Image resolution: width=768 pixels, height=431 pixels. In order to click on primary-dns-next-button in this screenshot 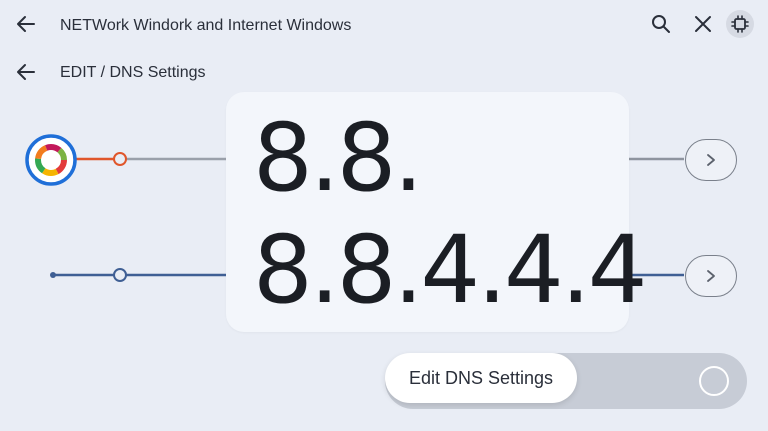, I will do `click(711, 160)`.